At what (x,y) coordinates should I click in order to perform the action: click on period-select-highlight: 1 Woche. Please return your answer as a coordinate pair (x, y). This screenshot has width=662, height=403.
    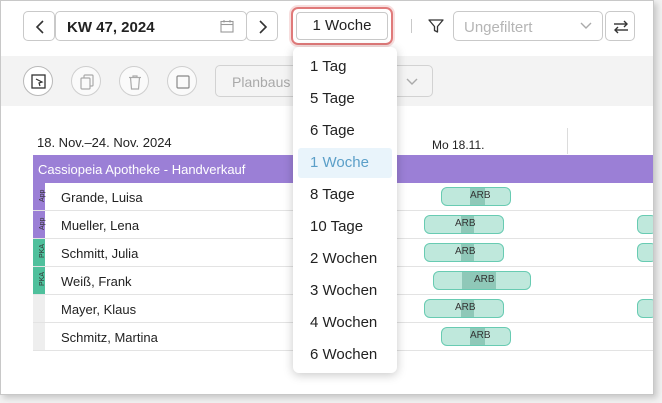
    Looking at the image, I should click on (342, 26).